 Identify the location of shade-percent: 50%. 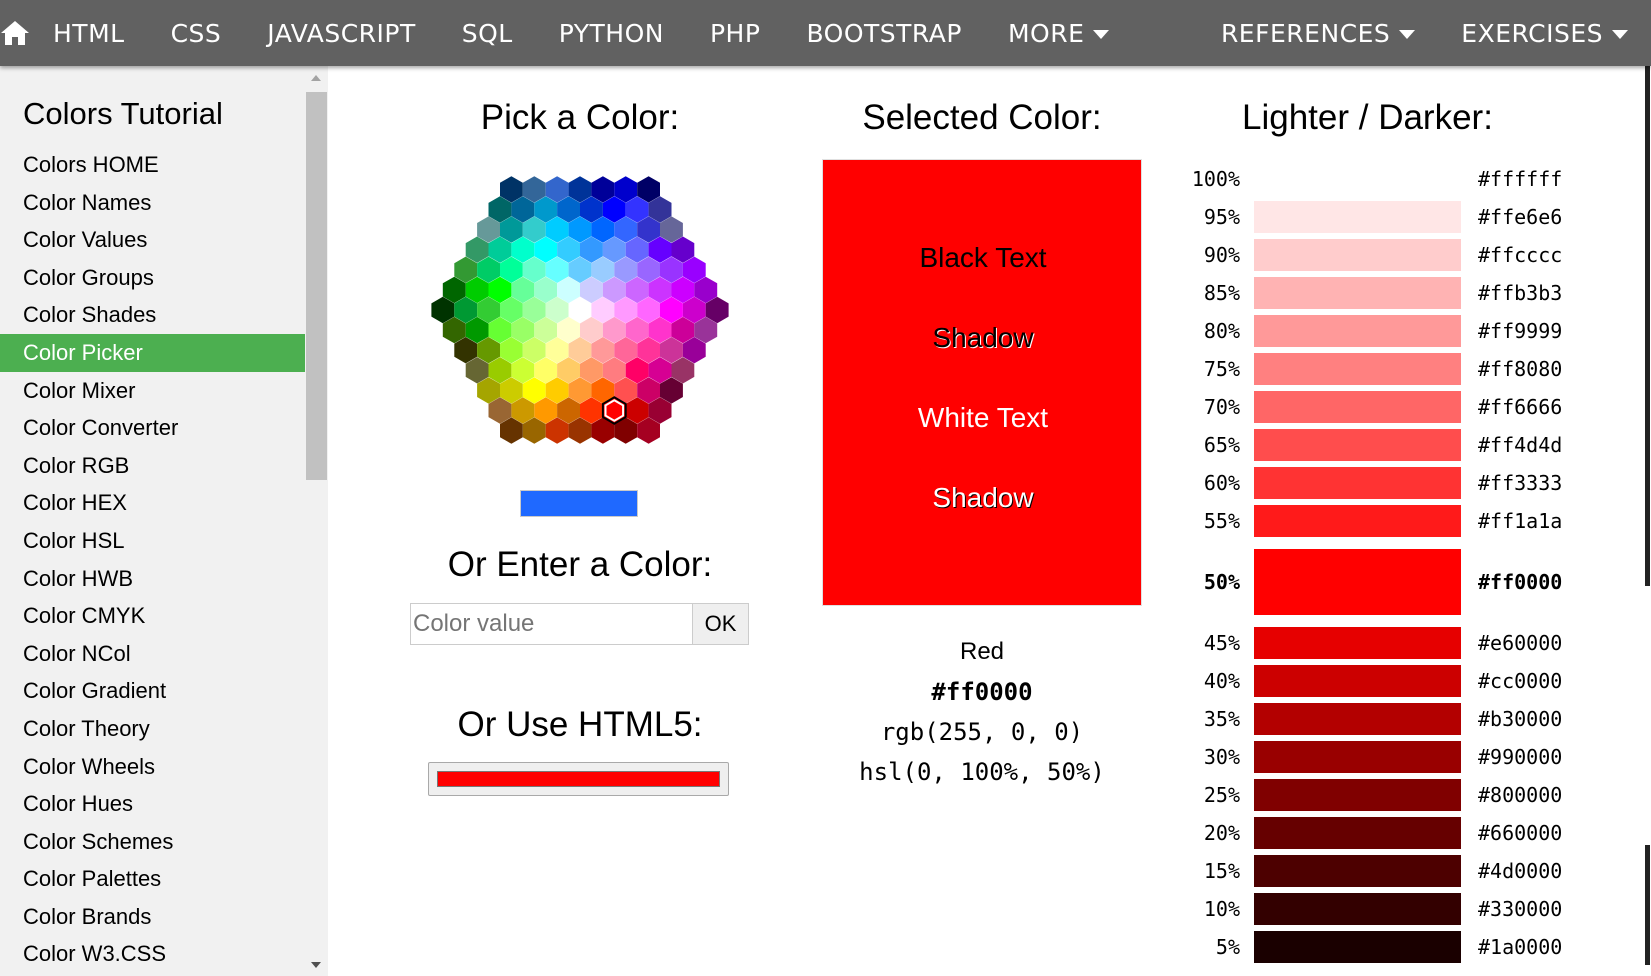
(1221, 582).